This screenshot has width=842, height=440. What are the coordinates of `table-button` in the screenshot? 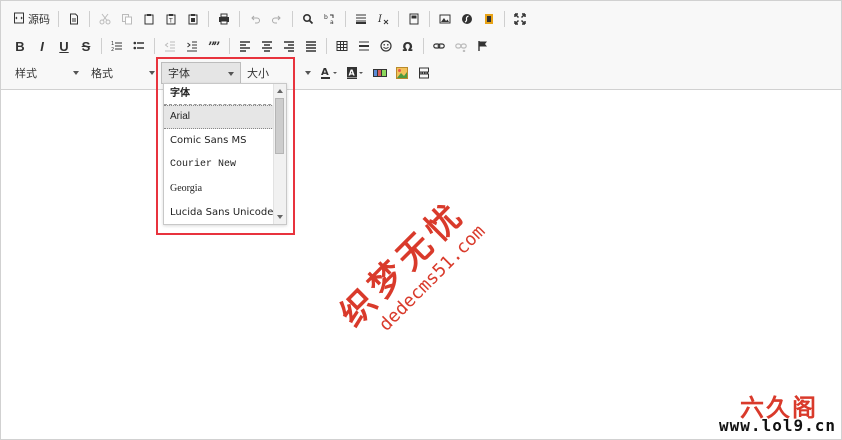 It's located at (342, 46).